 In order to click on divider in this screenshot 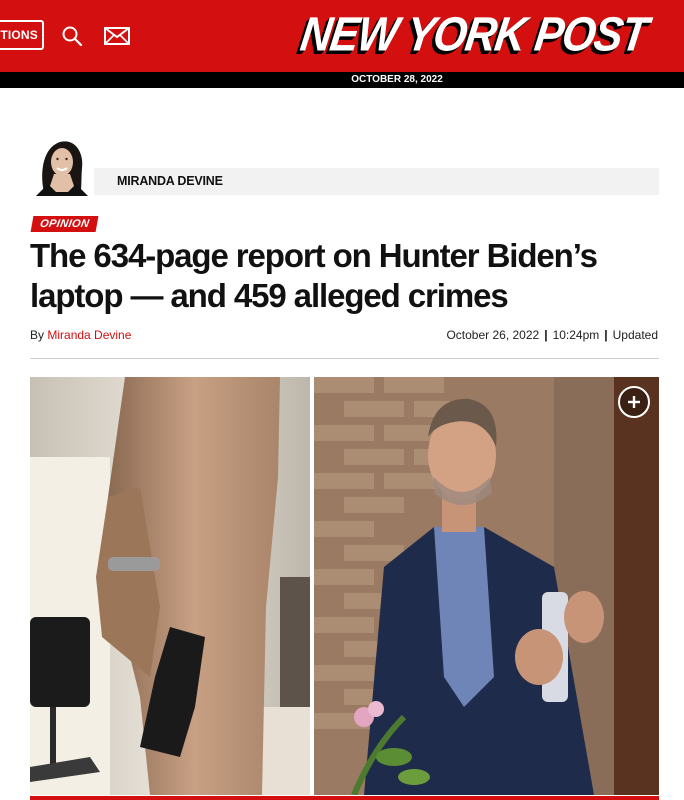, I will do `click(344, 358)`.